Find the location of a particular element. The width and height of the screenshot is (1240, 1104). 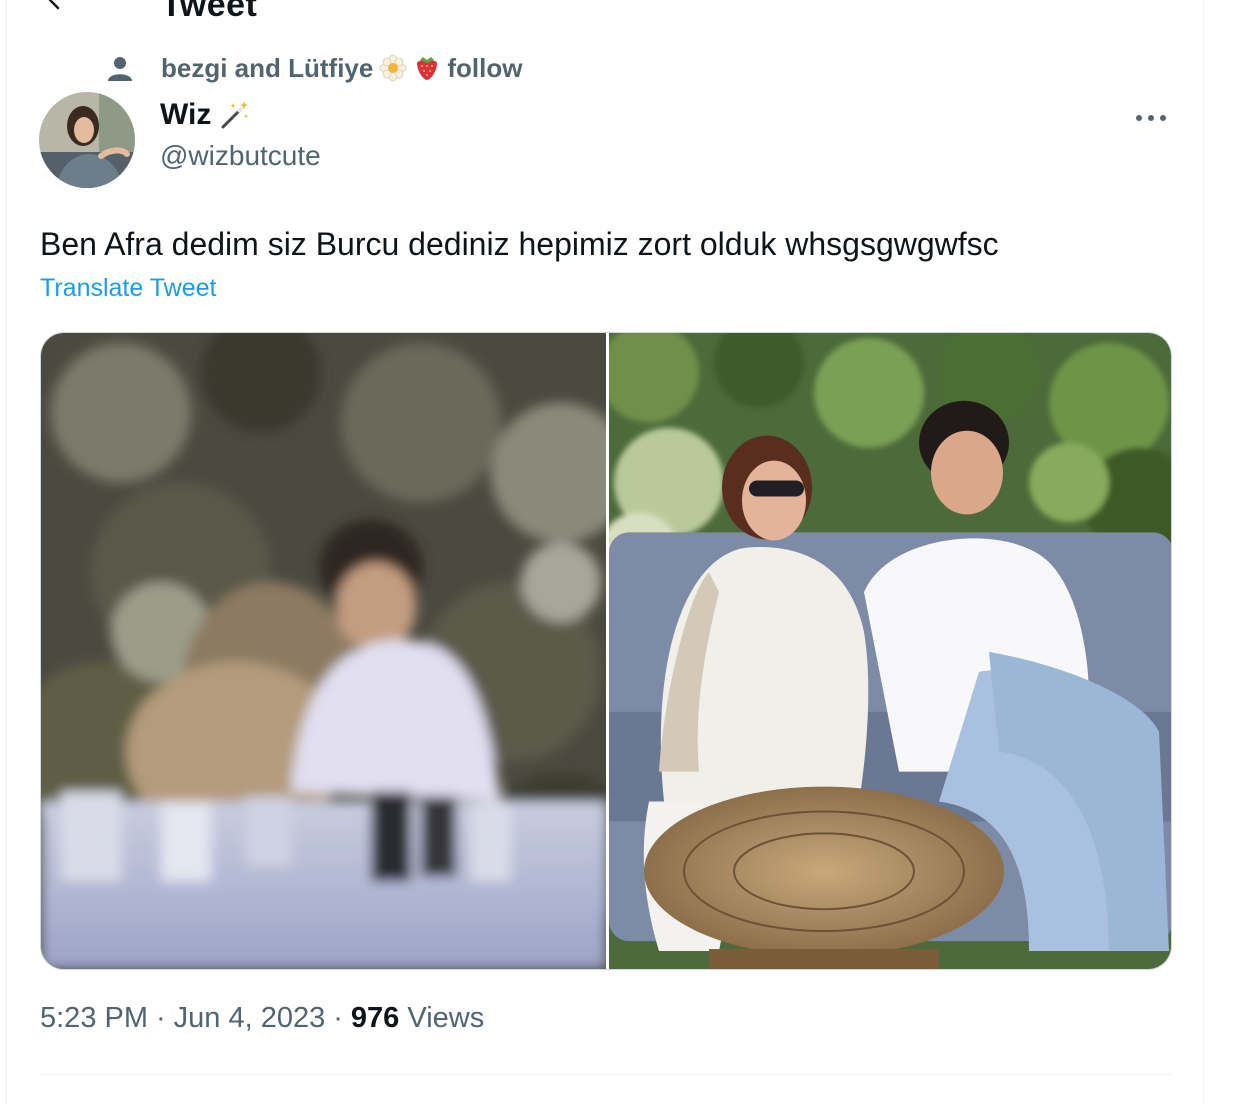

tweet-date: Jun 4, 2023 is located at coordinates (250, 1018).